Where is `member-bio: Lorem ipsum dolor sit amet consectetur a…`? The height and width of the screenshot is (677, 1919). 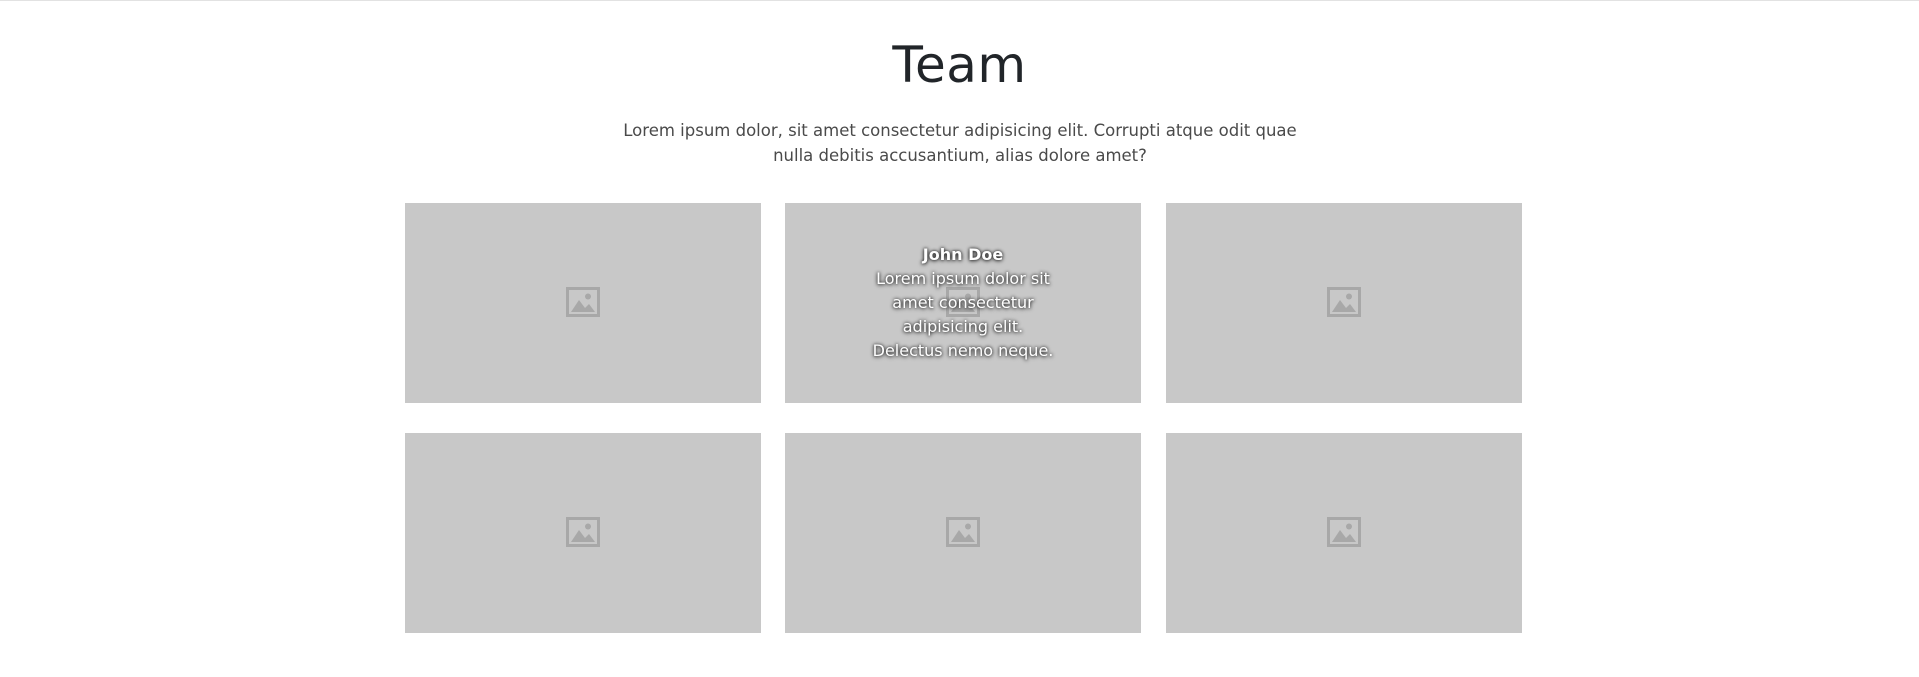 member-bio: Lorem ipsum dolor sit amet consectetur a… is located at coordinates (963, 314).